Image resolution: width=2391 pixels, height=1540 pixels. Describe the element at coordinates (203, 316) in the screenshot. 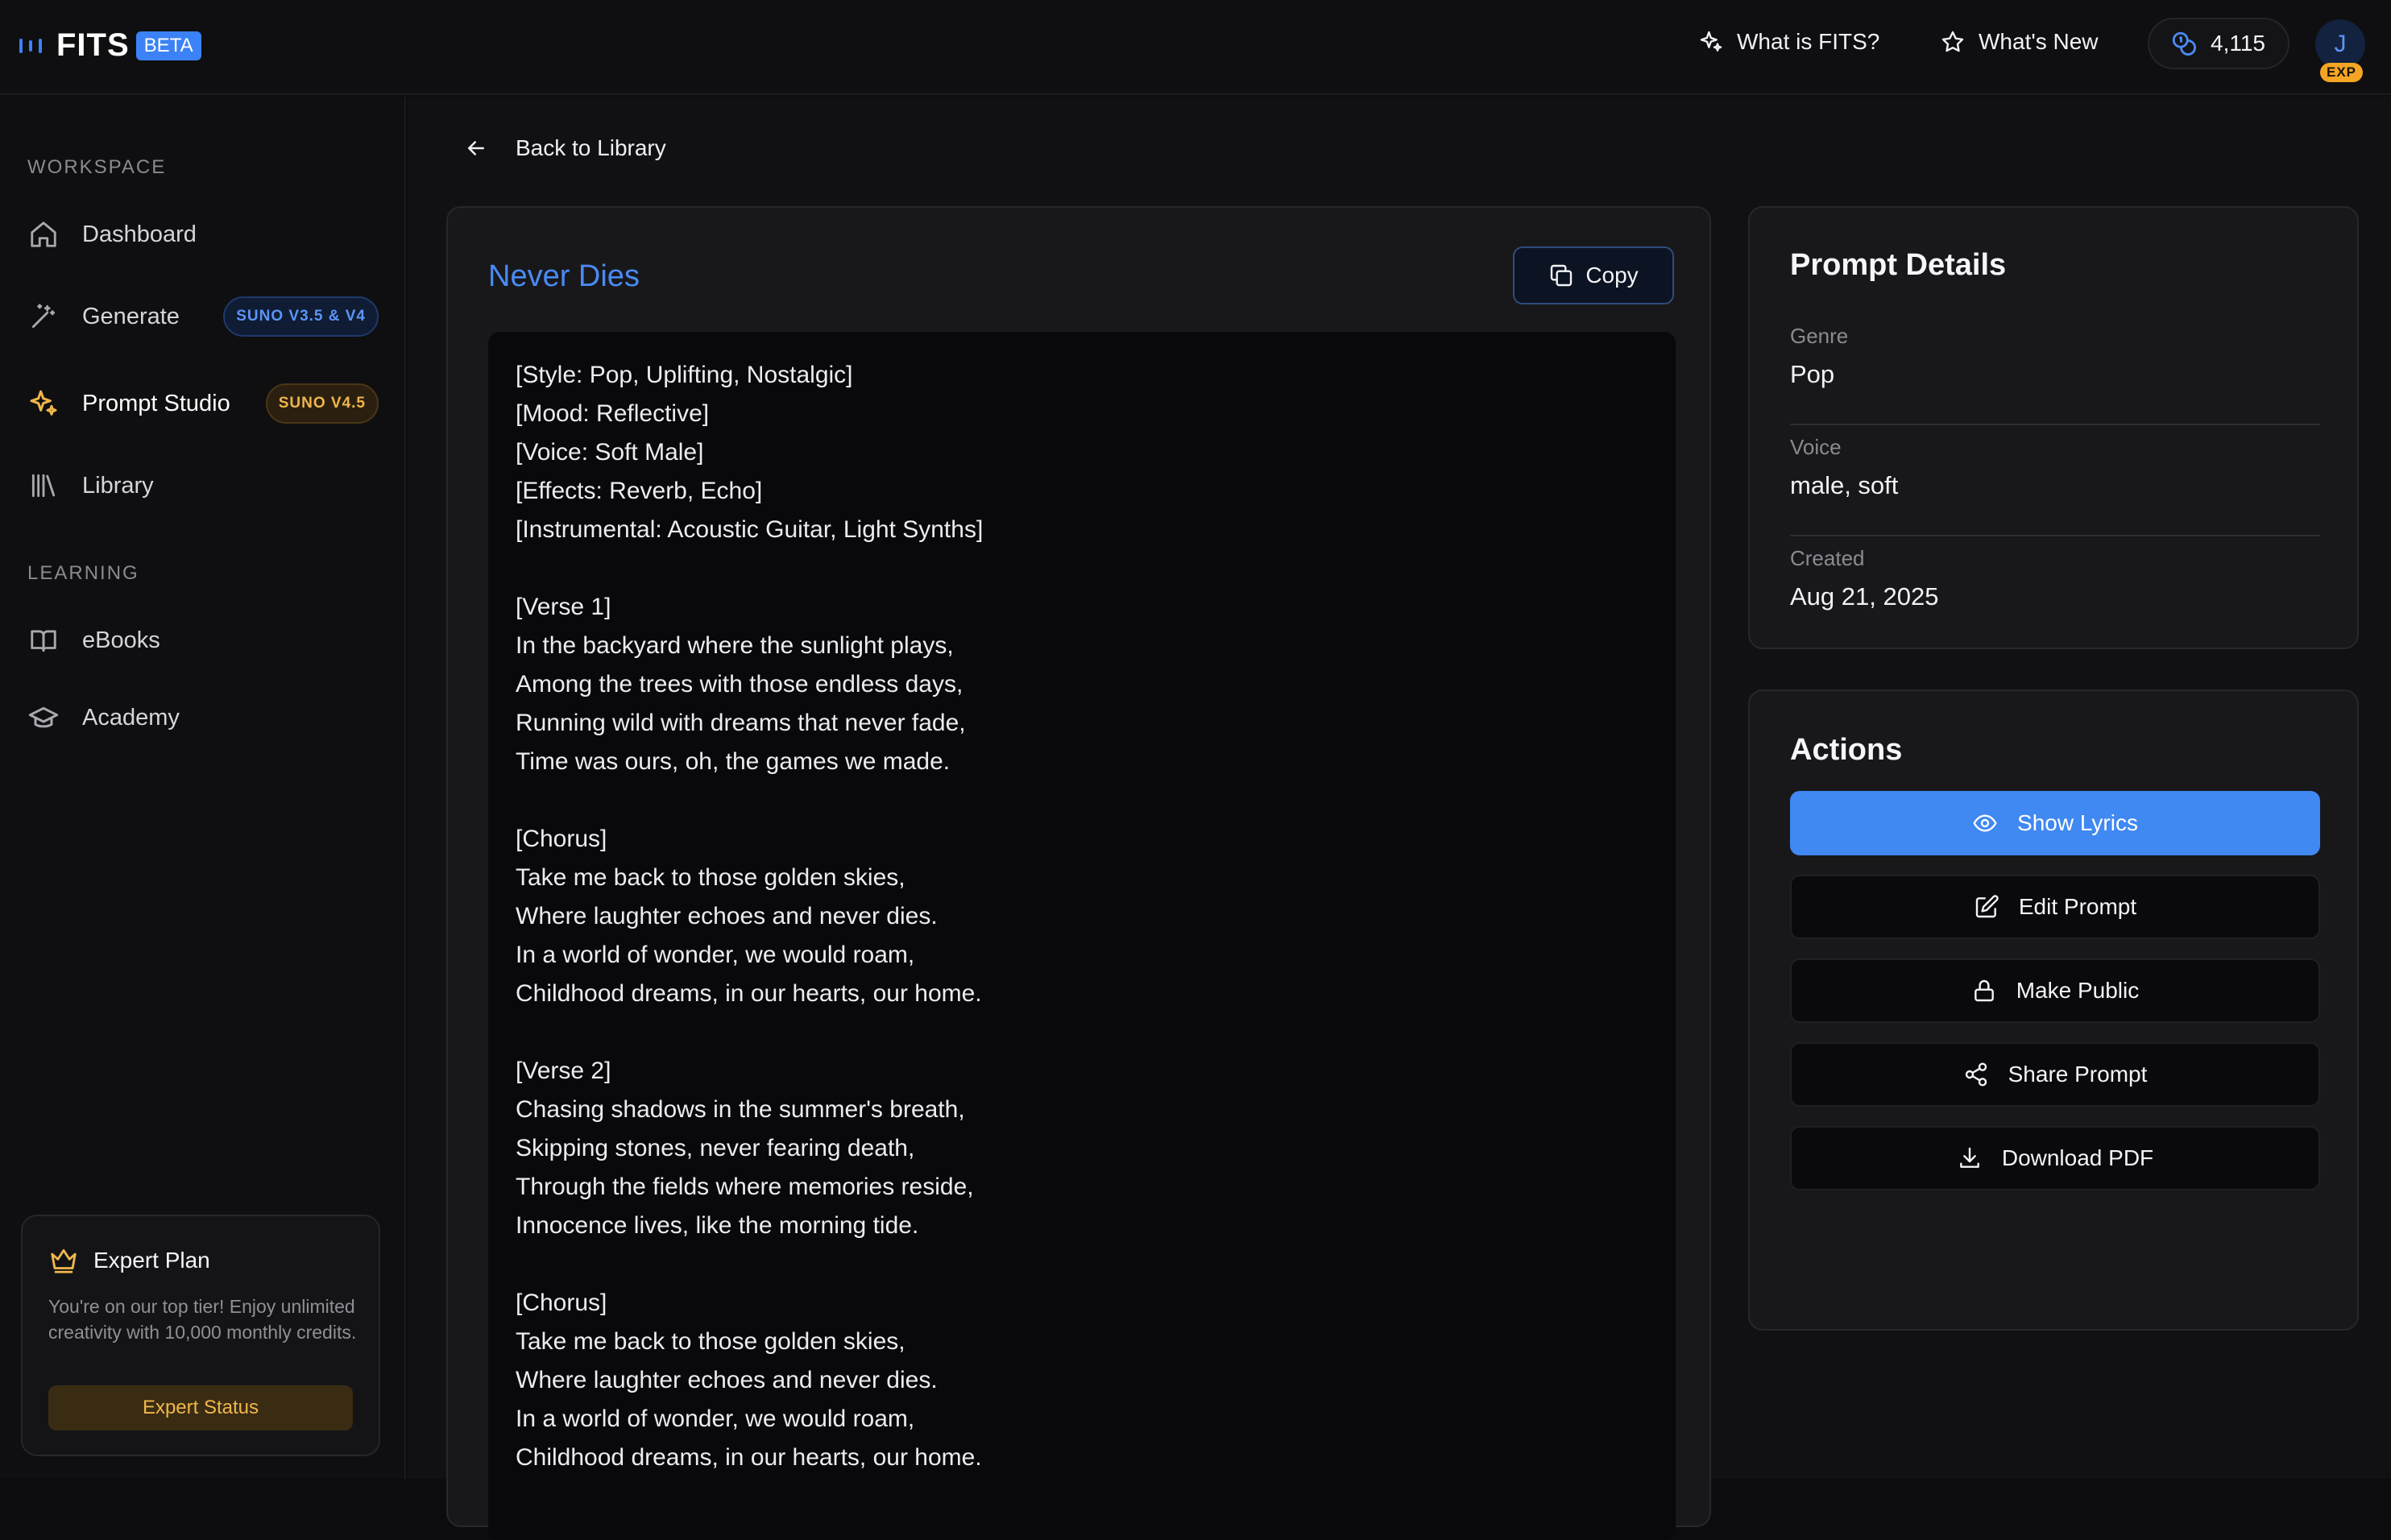

I see `sidebar-item-generate: Generate SUNO V3.5 & V4` at that location.